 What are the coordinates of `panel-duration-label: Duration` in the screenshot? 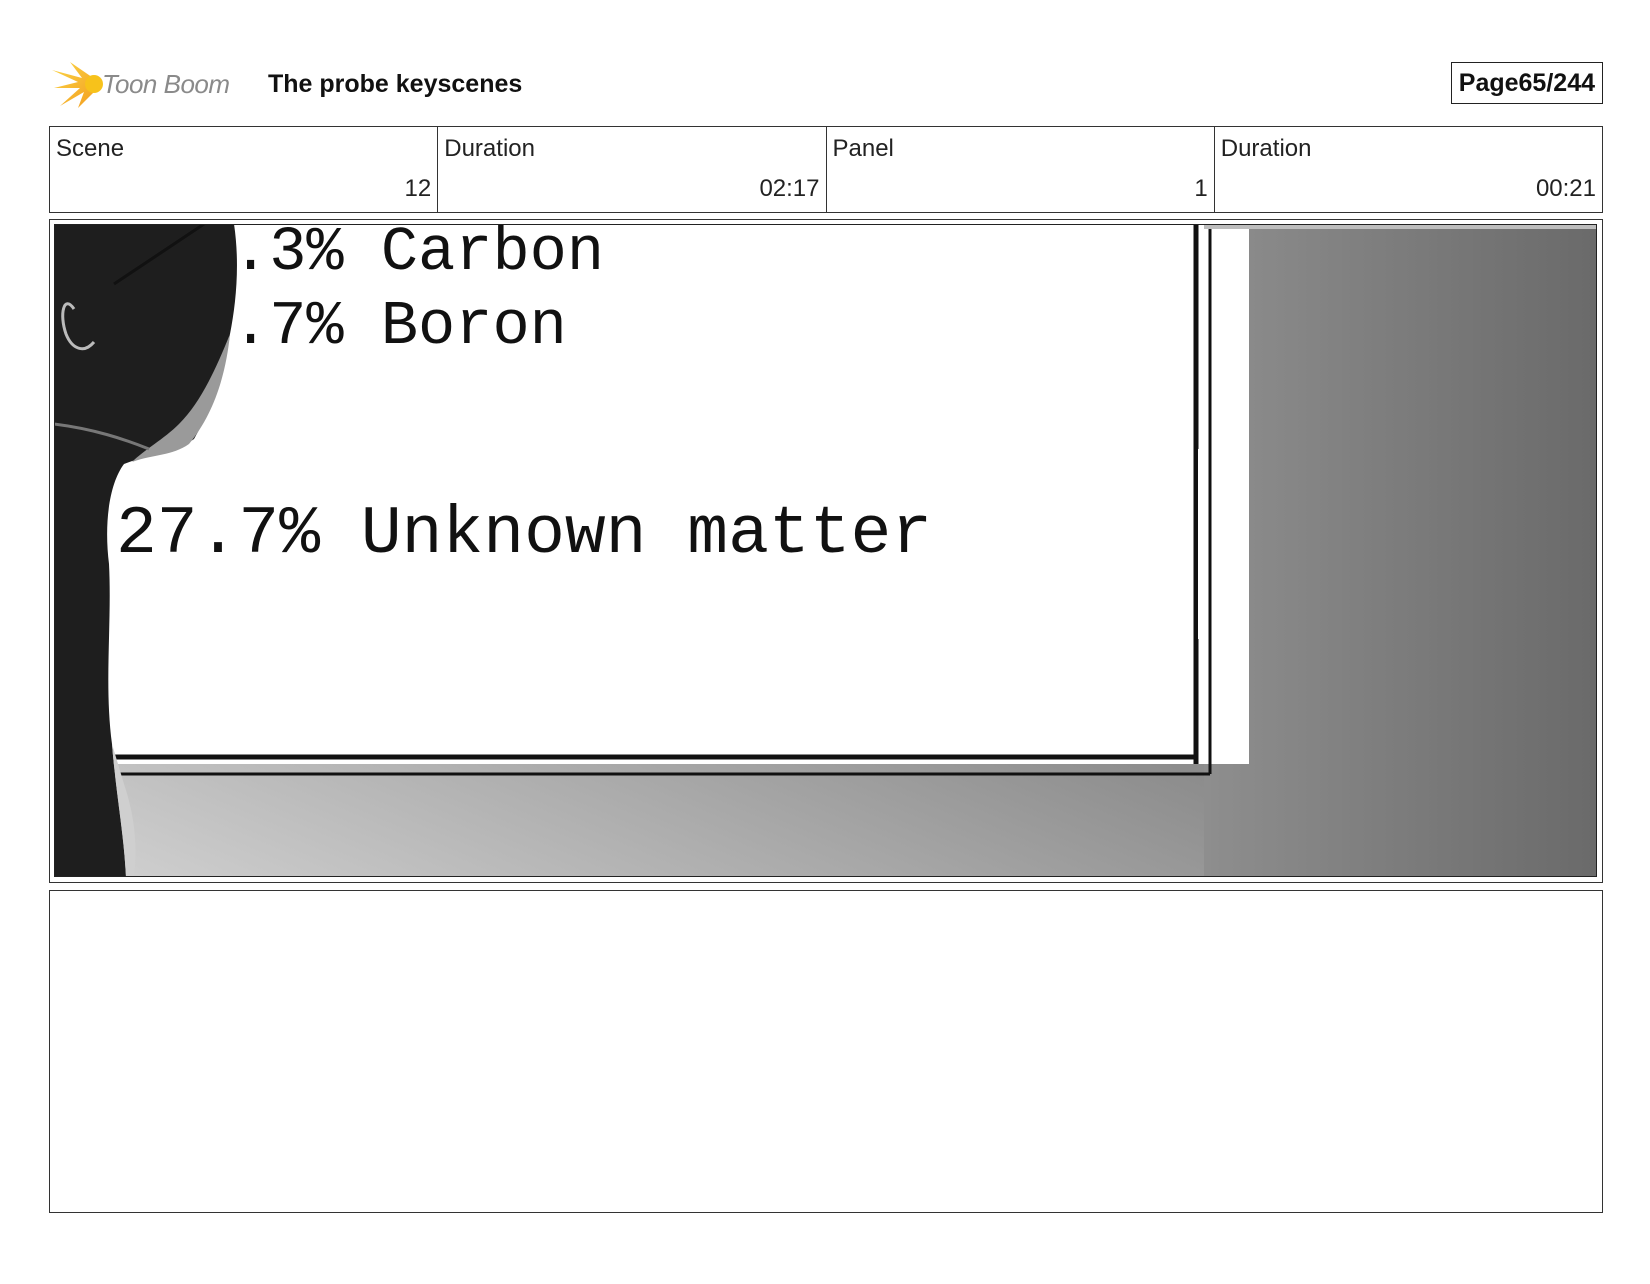 It's located at (1266, 148).